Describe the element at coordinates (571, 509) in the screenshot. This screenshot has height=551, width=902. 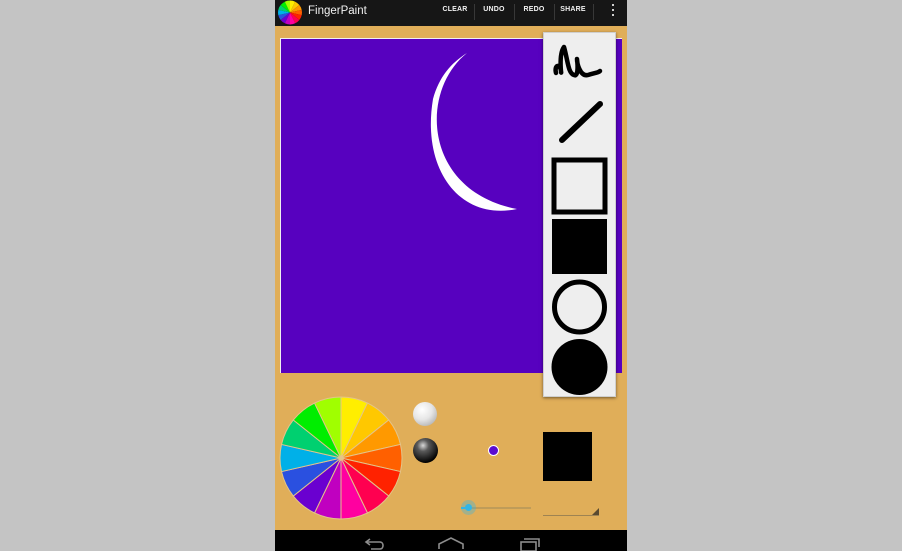
I see `stroke-style-dropdown` at that location.